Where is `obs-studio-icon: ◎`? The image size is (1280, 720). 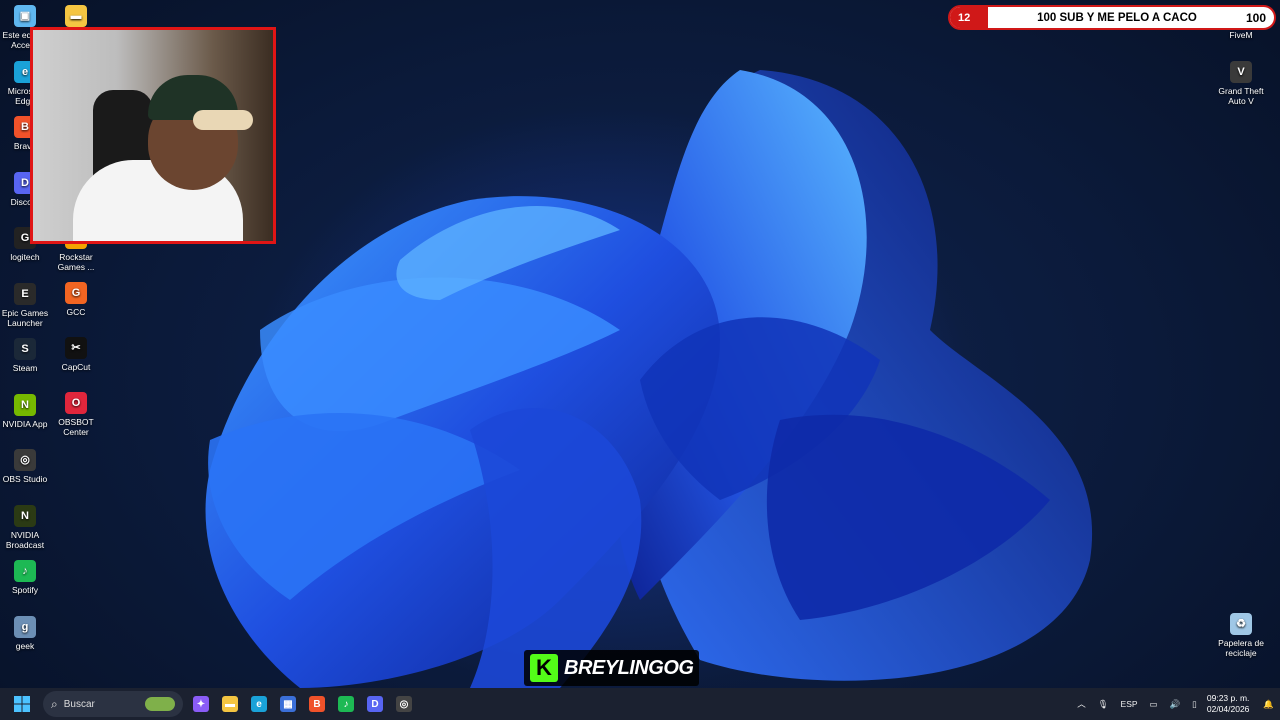
obs-studio-icon: ◎ is located at coordinates (25, 460).